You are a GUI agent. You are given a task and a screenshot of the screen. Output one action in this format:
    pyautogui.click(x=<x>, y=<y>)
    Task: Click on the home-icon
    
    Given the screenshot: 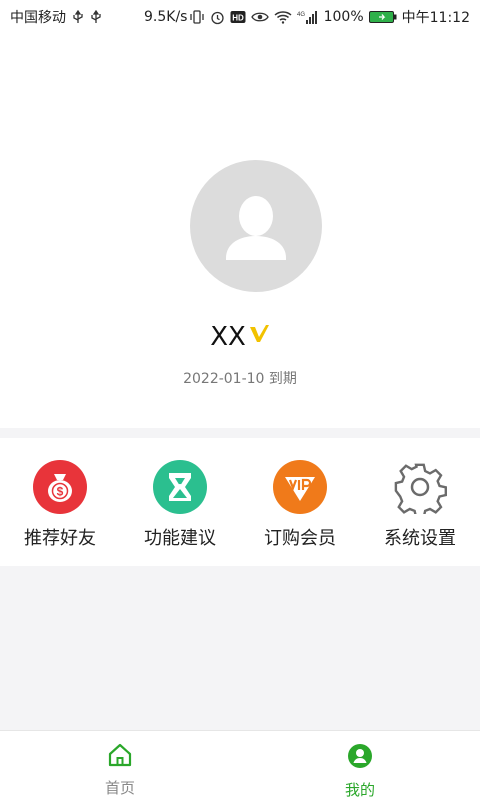 What is the action you would take?
    pyautogui.click(x=120, y=757)
    